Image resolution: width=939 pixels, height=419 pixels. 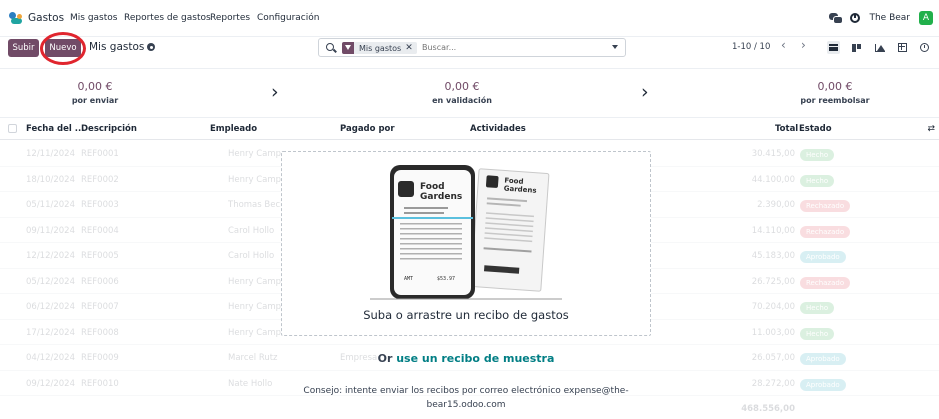 What do you see at coordinates (95, 86) in the screenshot?
I see `to-submit-amount: 0,00 €` at bounding box center [95, 86].